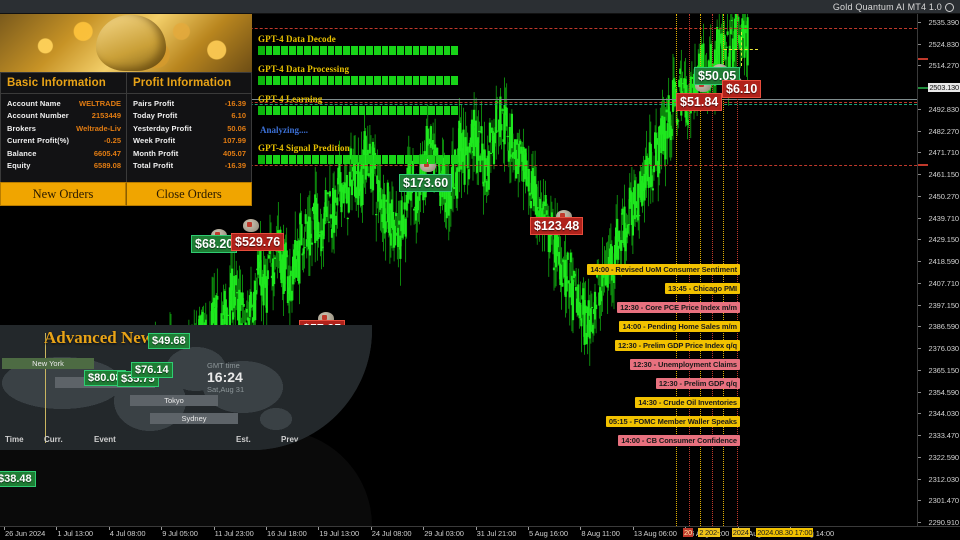 Image resolution: width=960 pixels, height=540 pixels. What do you see at coordinates (697, 383) in the screenshot?
I see `news-item: 12:30 - Prelim GDP q/q` at bounding box center [697, 383].